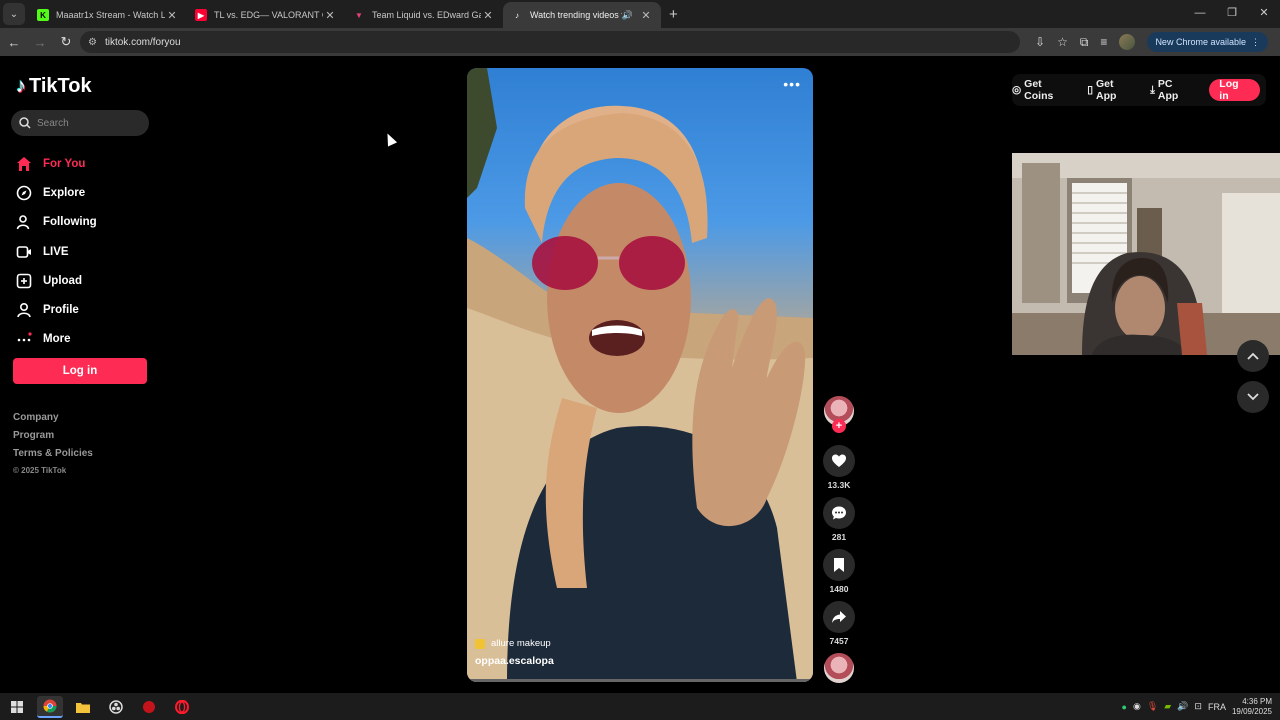  I want to click on nvidia-icon: ▰, so click(1167, 706).